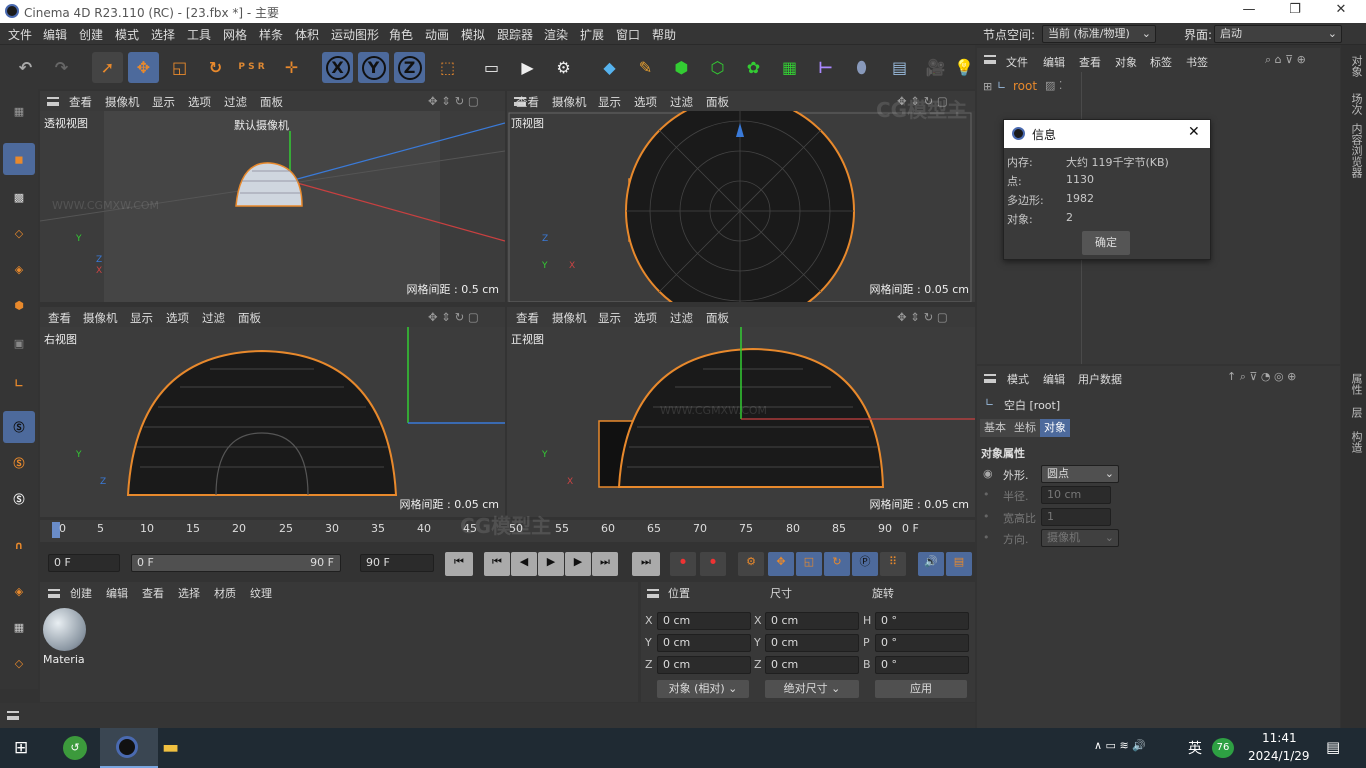 The height and width of the screenshot is (768, 1366). Describe the element at coordinates (959, 564) in the screenshot. I see `film-icon: ▤` at that location.